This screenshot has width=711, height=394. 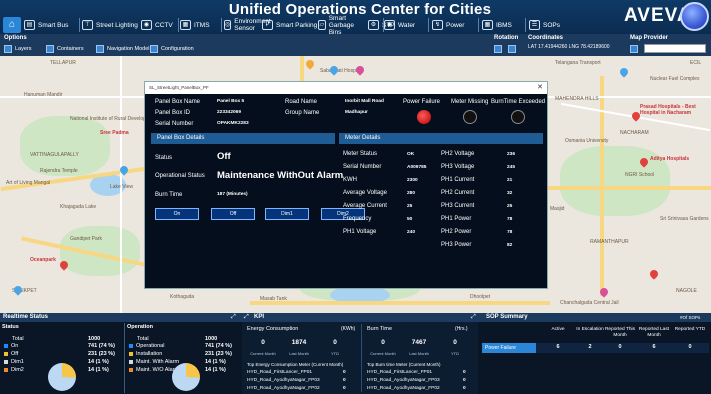 I want to click on status-row-label: On, so click(x=11, y=346).